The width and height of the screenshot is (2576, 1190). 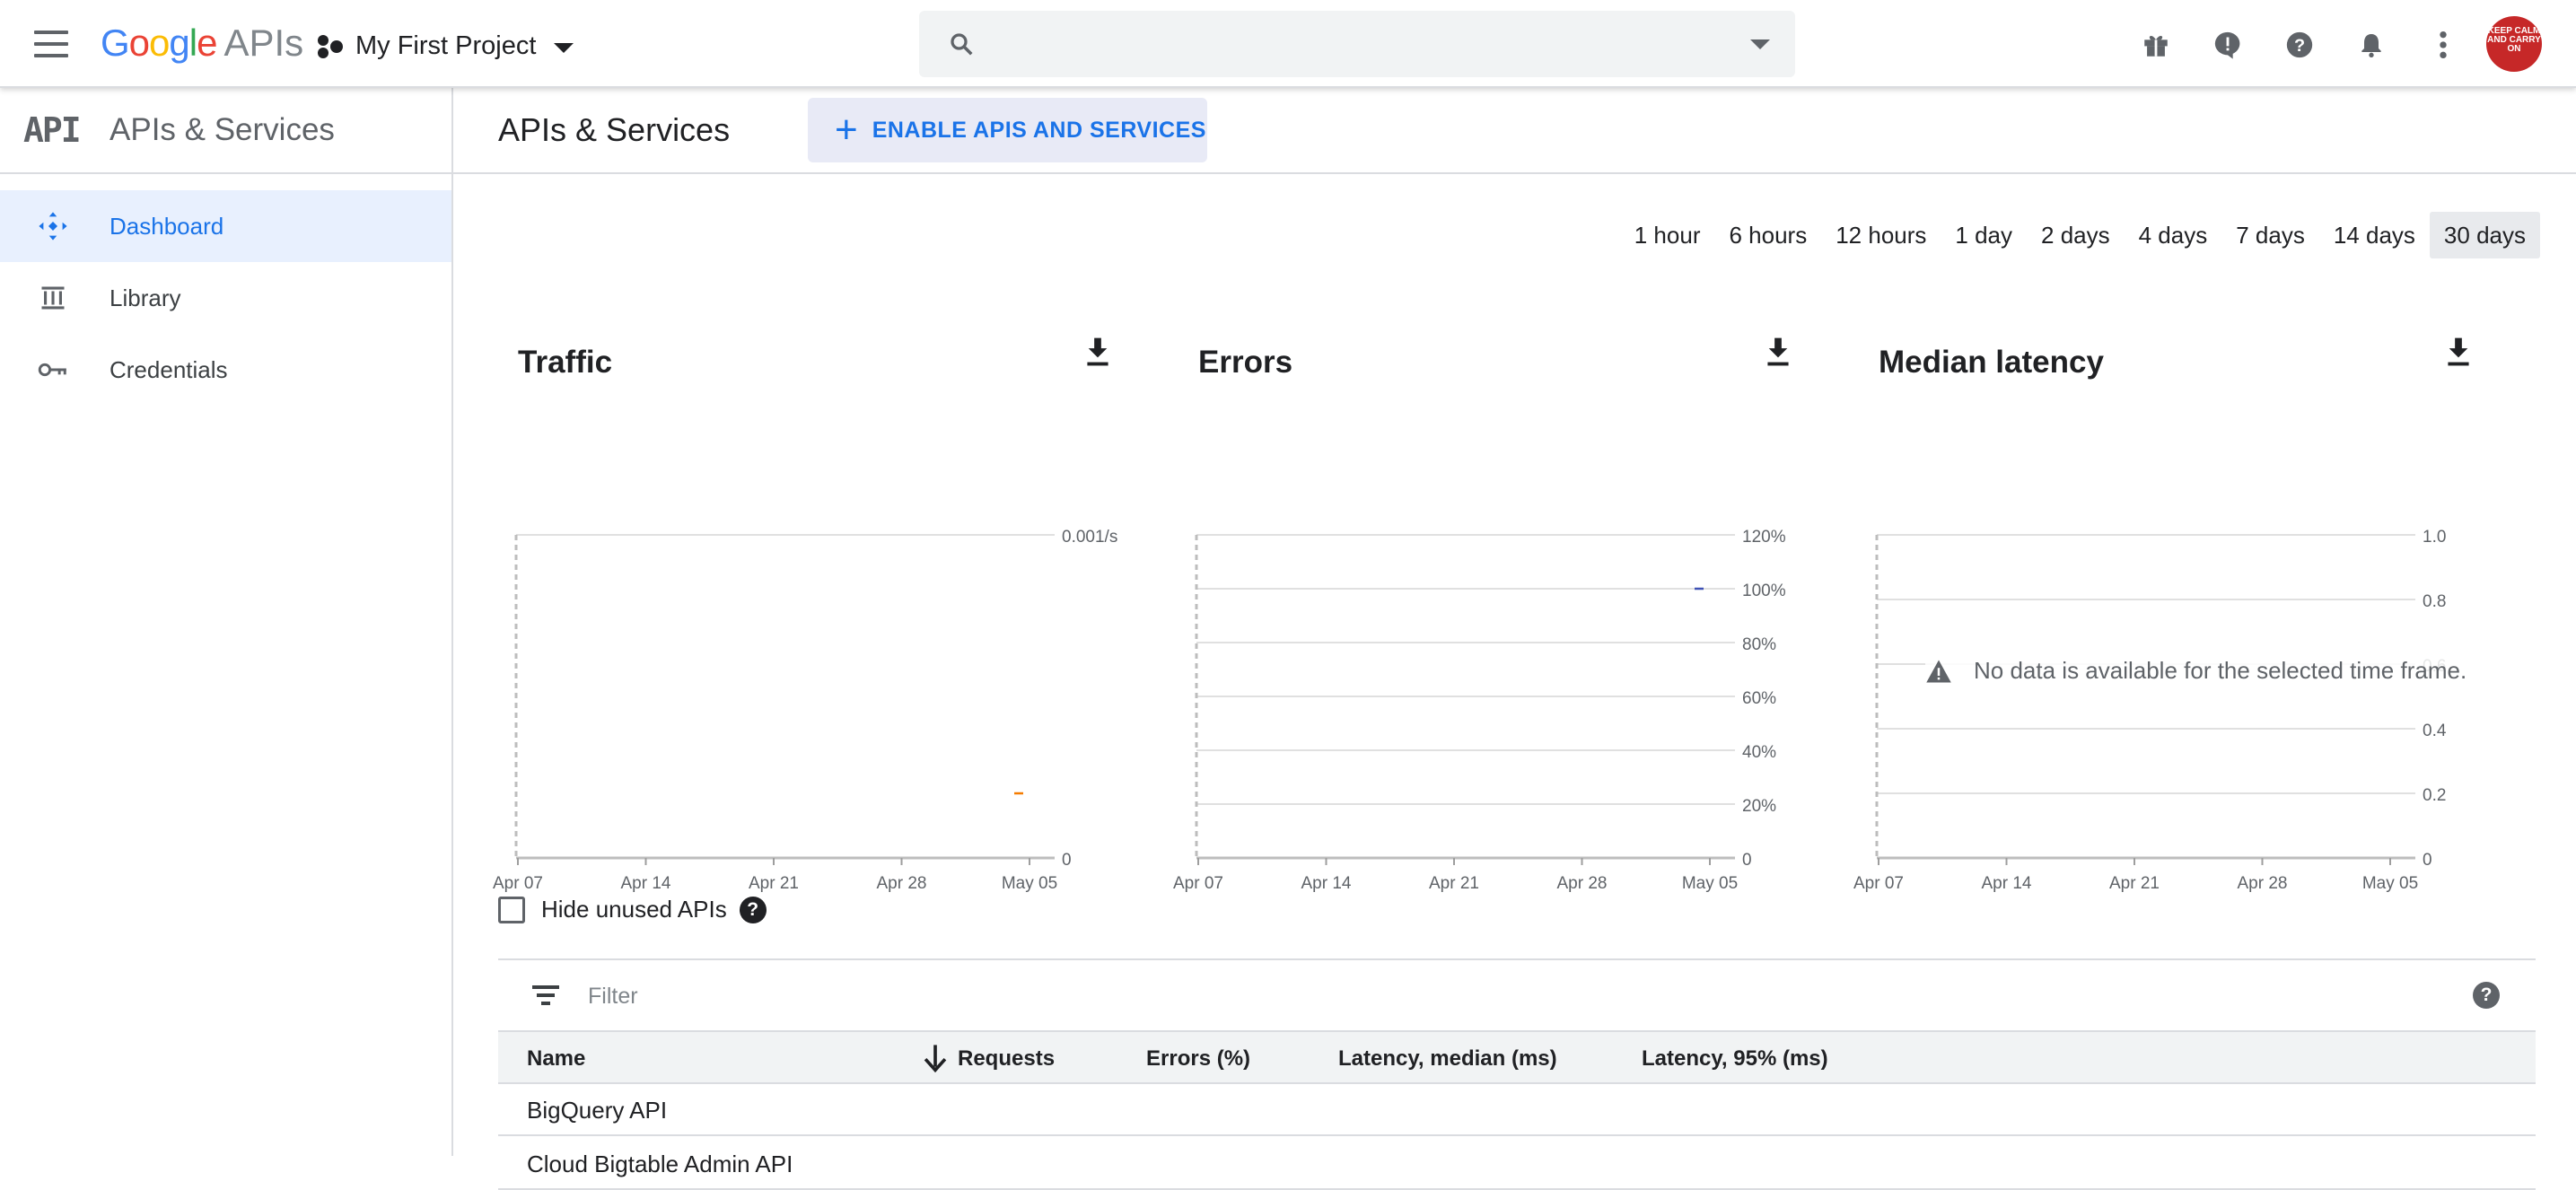 I want to click on y-tick-label: 0.8, so click(x=2434, y=601).